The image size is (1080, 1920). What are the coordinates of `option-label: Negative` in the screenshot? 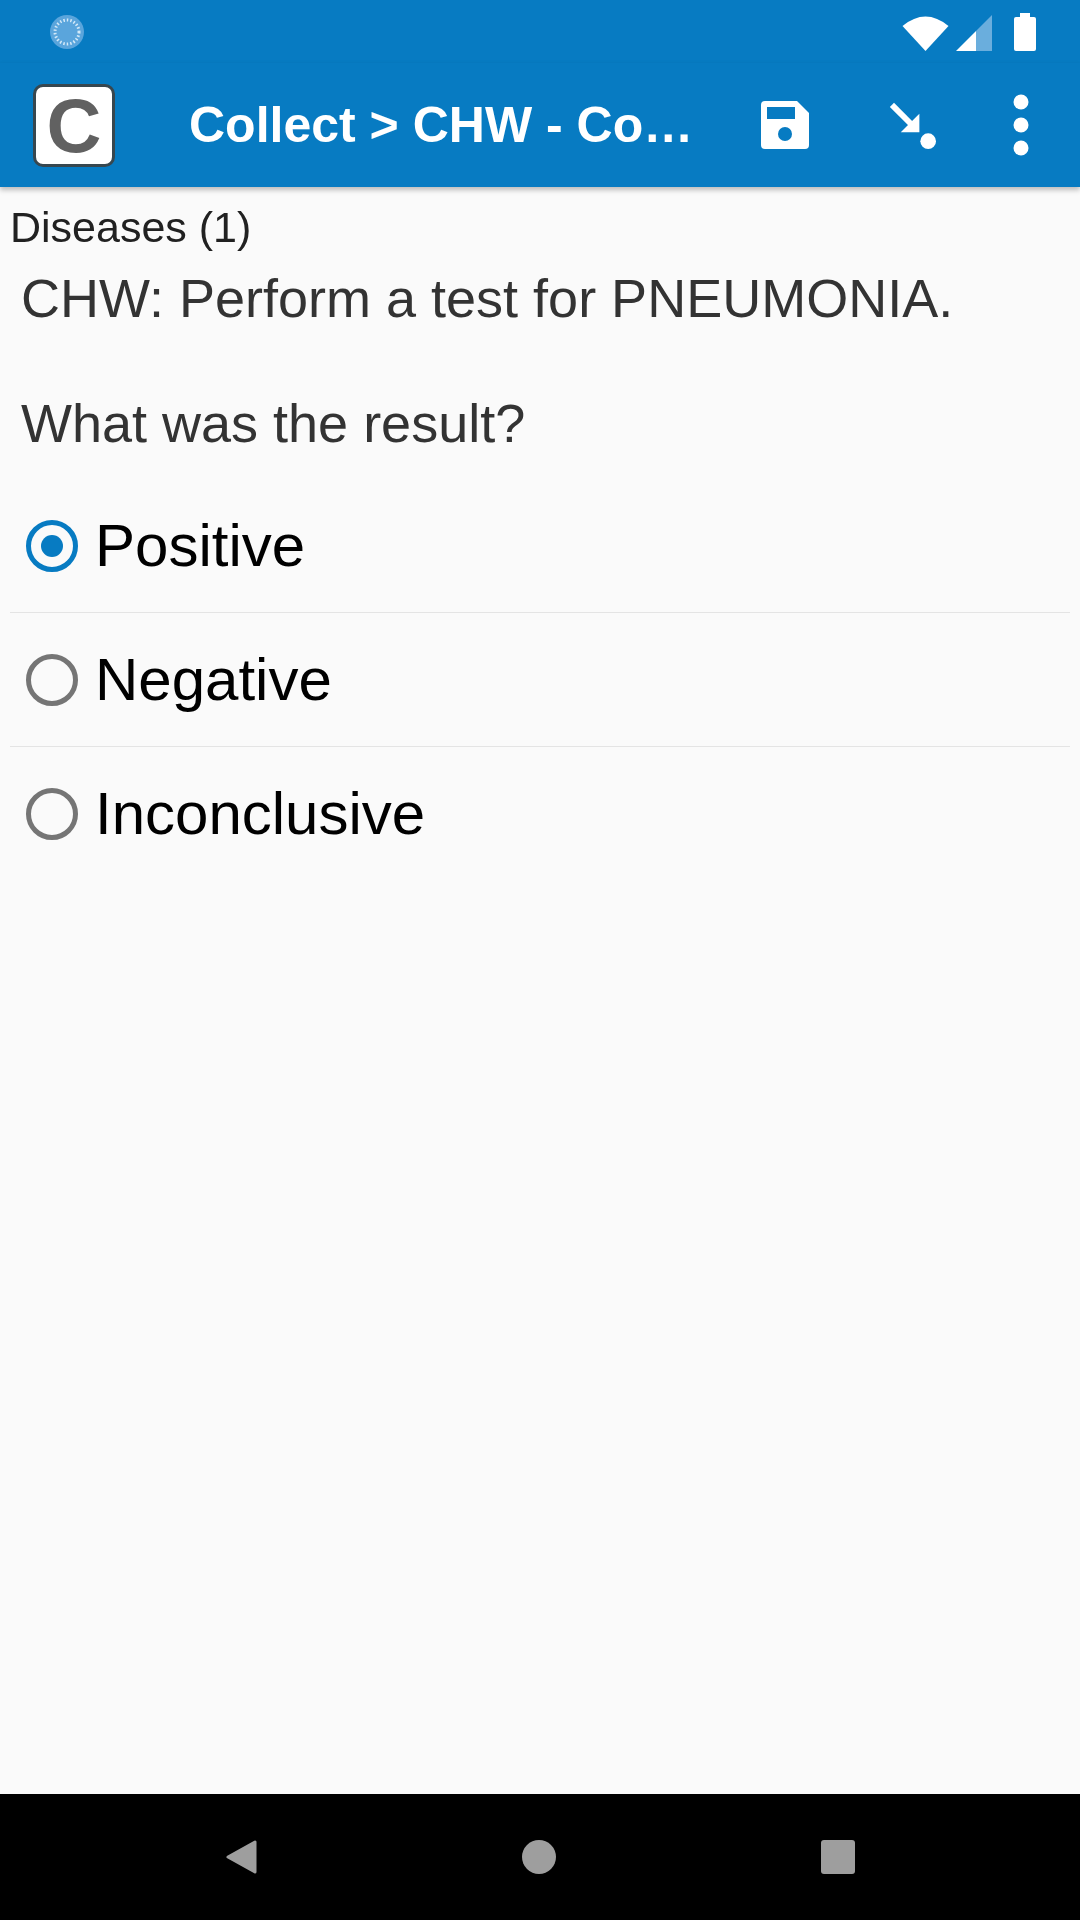 It's located at (213, 679).